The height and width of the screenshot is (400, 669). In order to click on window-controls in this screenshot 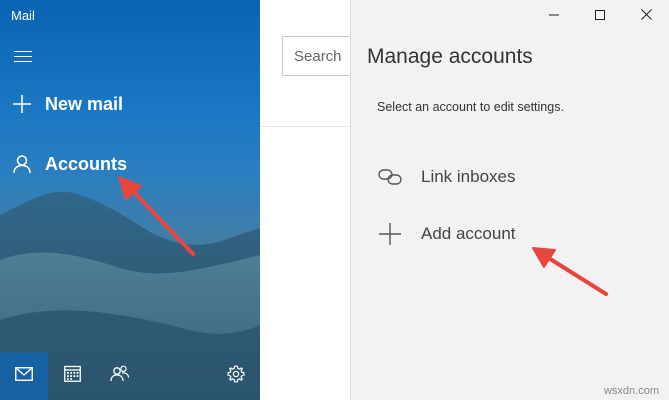, I will do `click(600, 16)`.